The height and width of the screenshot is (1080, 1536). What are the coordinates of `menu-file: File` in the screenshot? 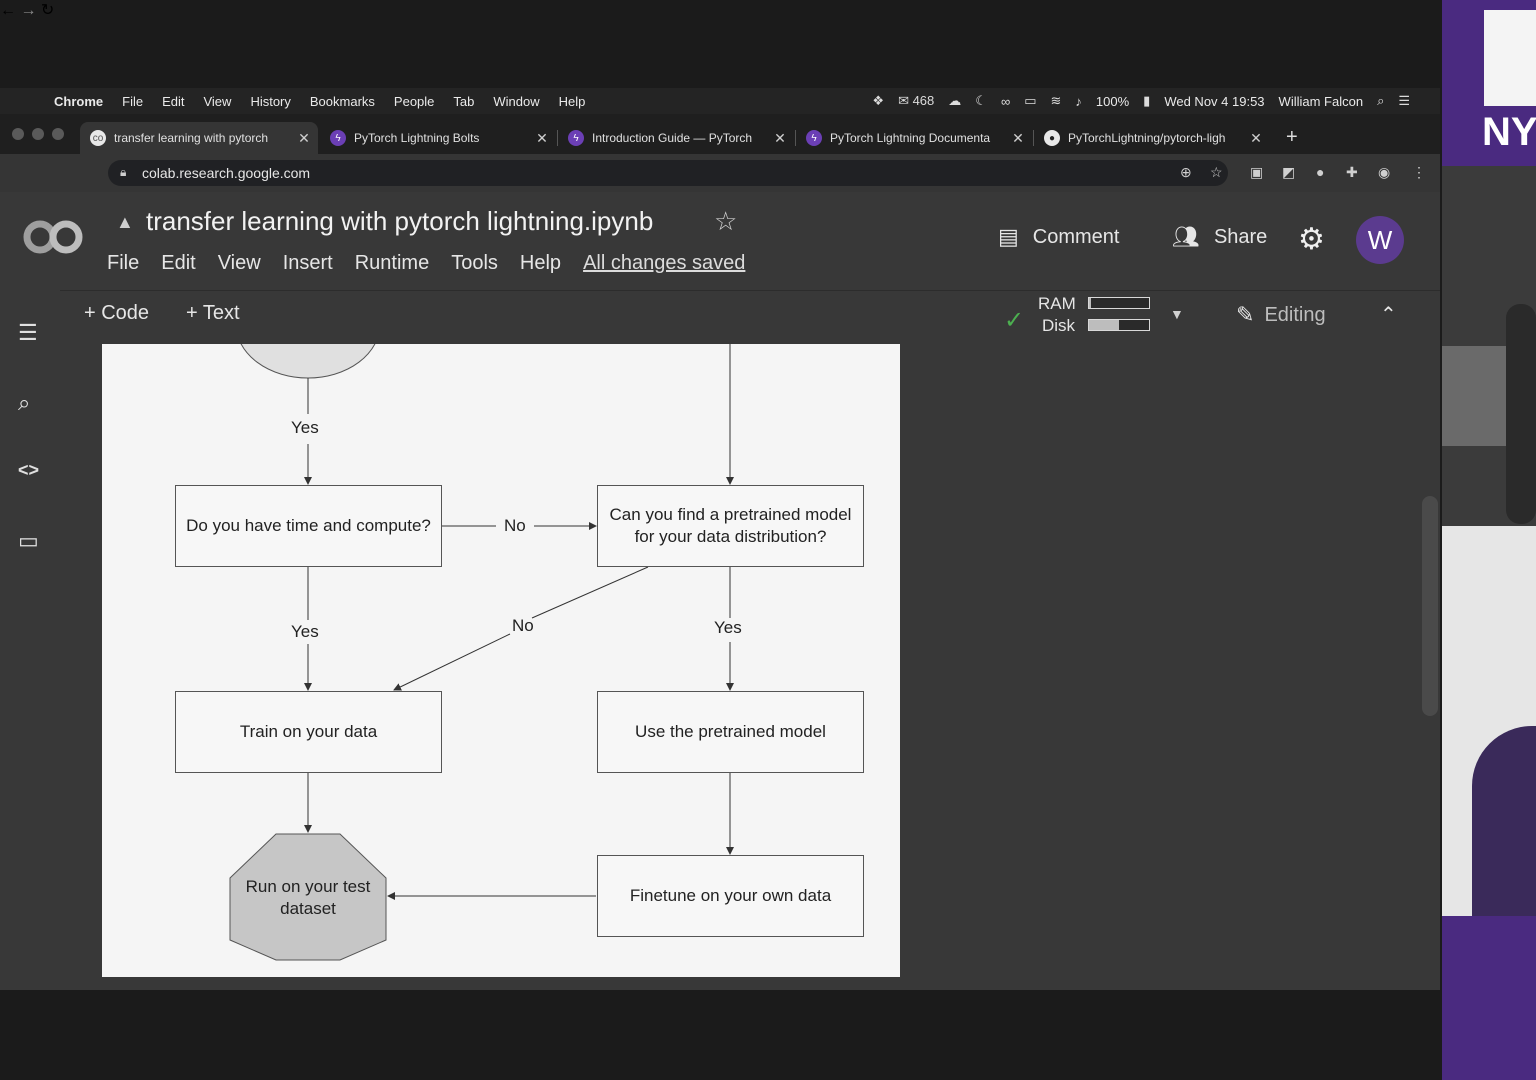 It's located at (132, 101).